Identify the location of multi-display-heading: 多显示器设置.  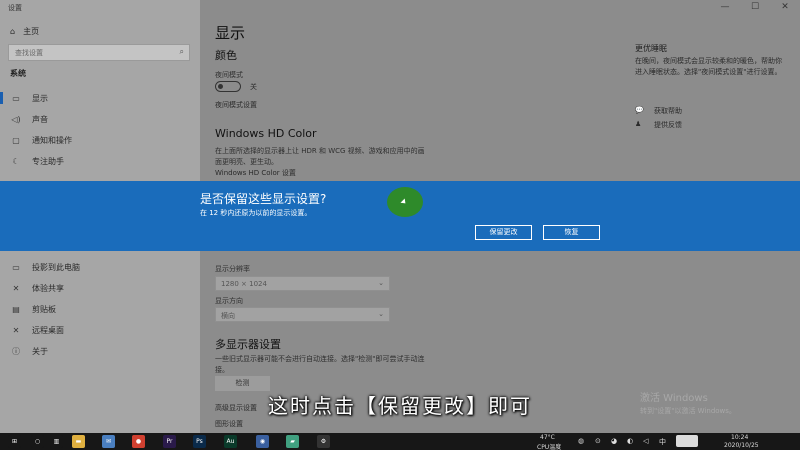
(248, 344).